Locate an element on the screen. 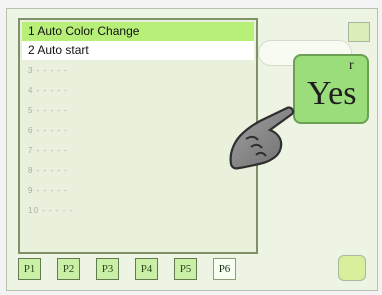 The height and width of the screenshot is (295, 382). corner-button-top is located at coordinates (359, 32).